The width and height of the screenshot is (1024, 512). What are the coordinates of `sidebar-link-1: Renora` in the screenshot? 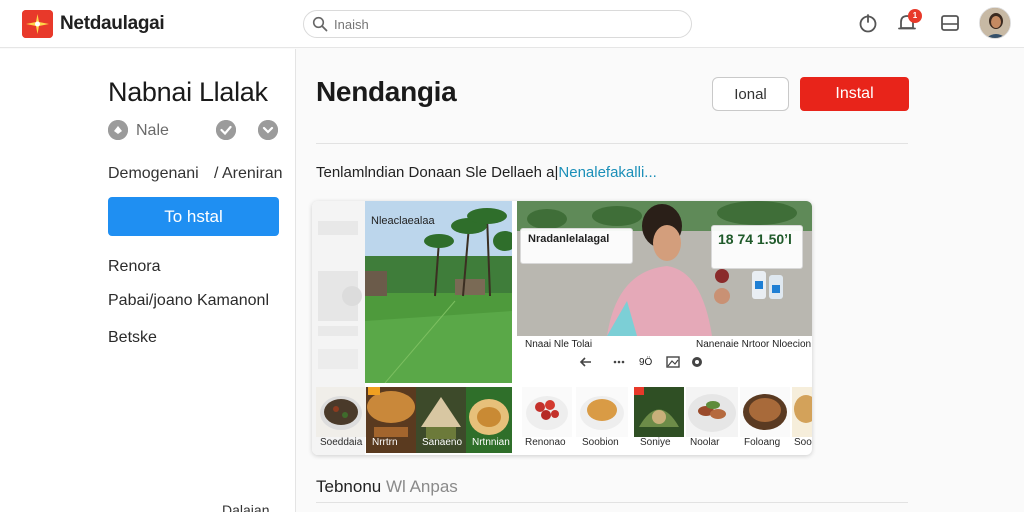 It's located at (134, 267).